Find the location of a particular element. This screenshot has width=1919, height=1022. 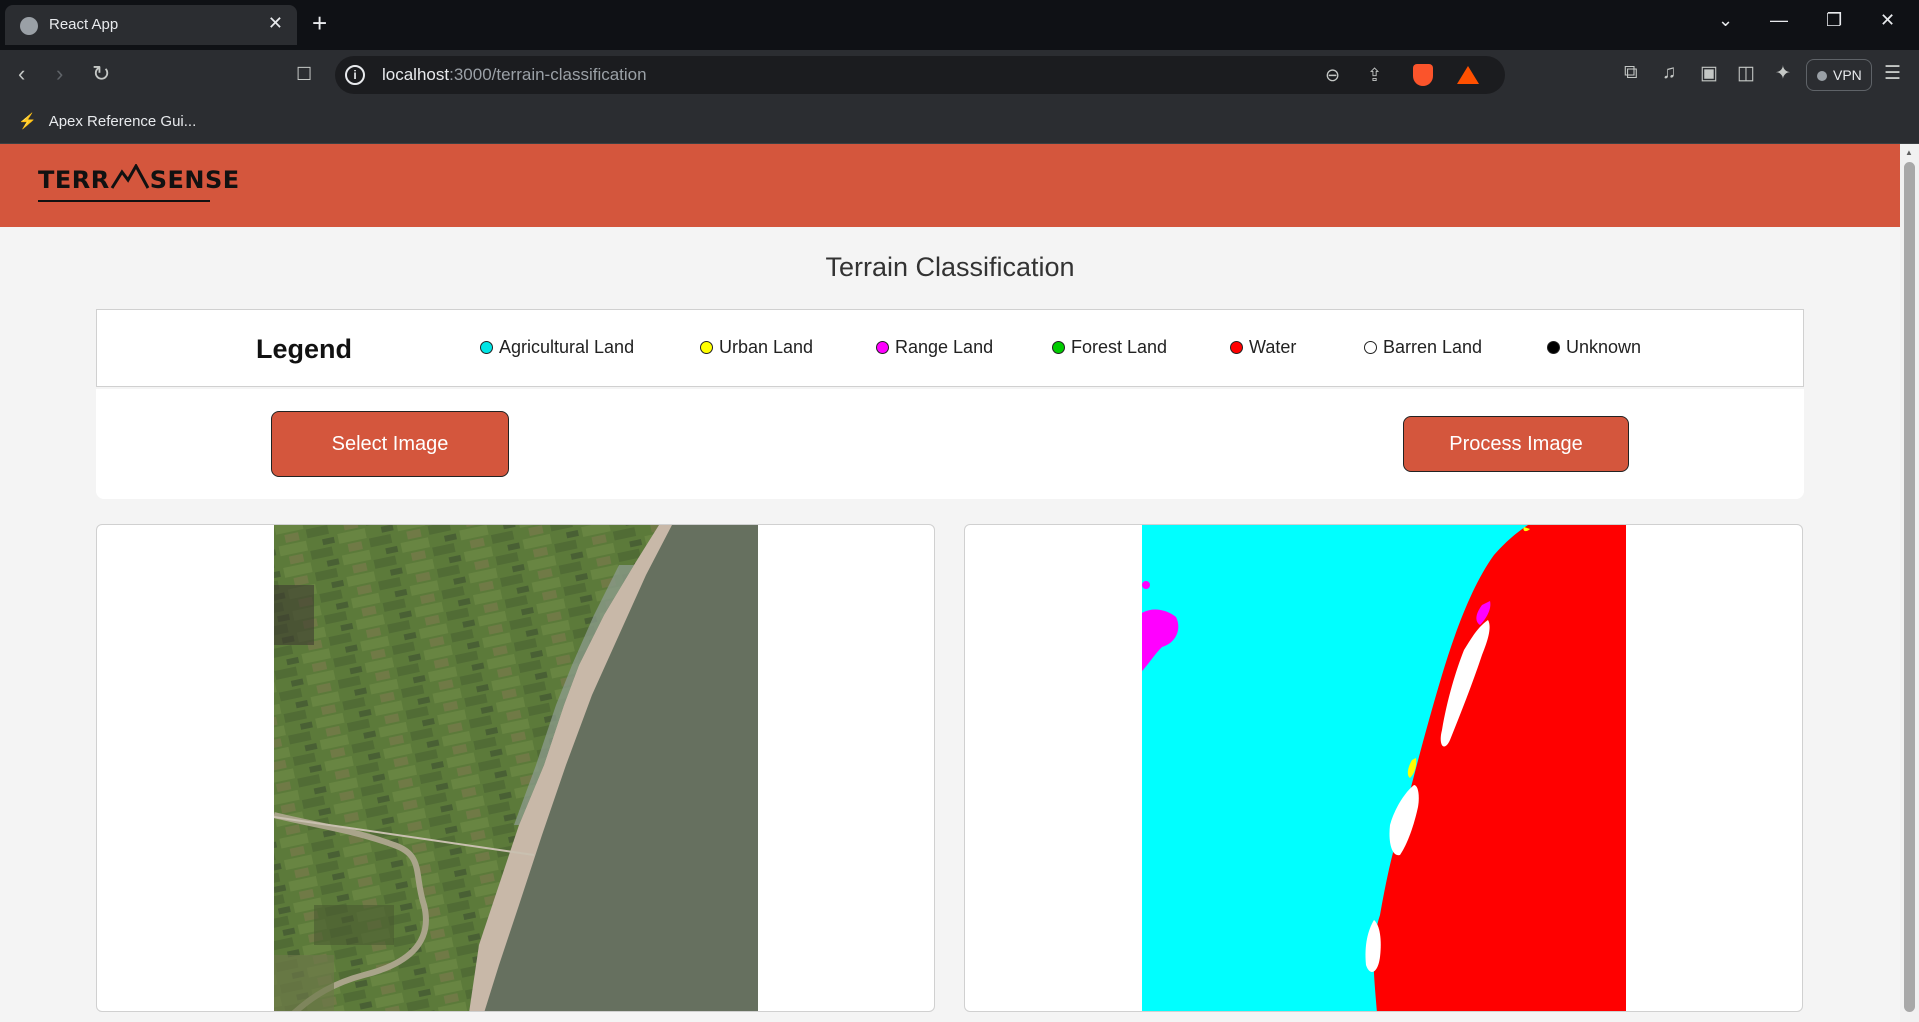

satellite-image is located at coordinates (516, 768).